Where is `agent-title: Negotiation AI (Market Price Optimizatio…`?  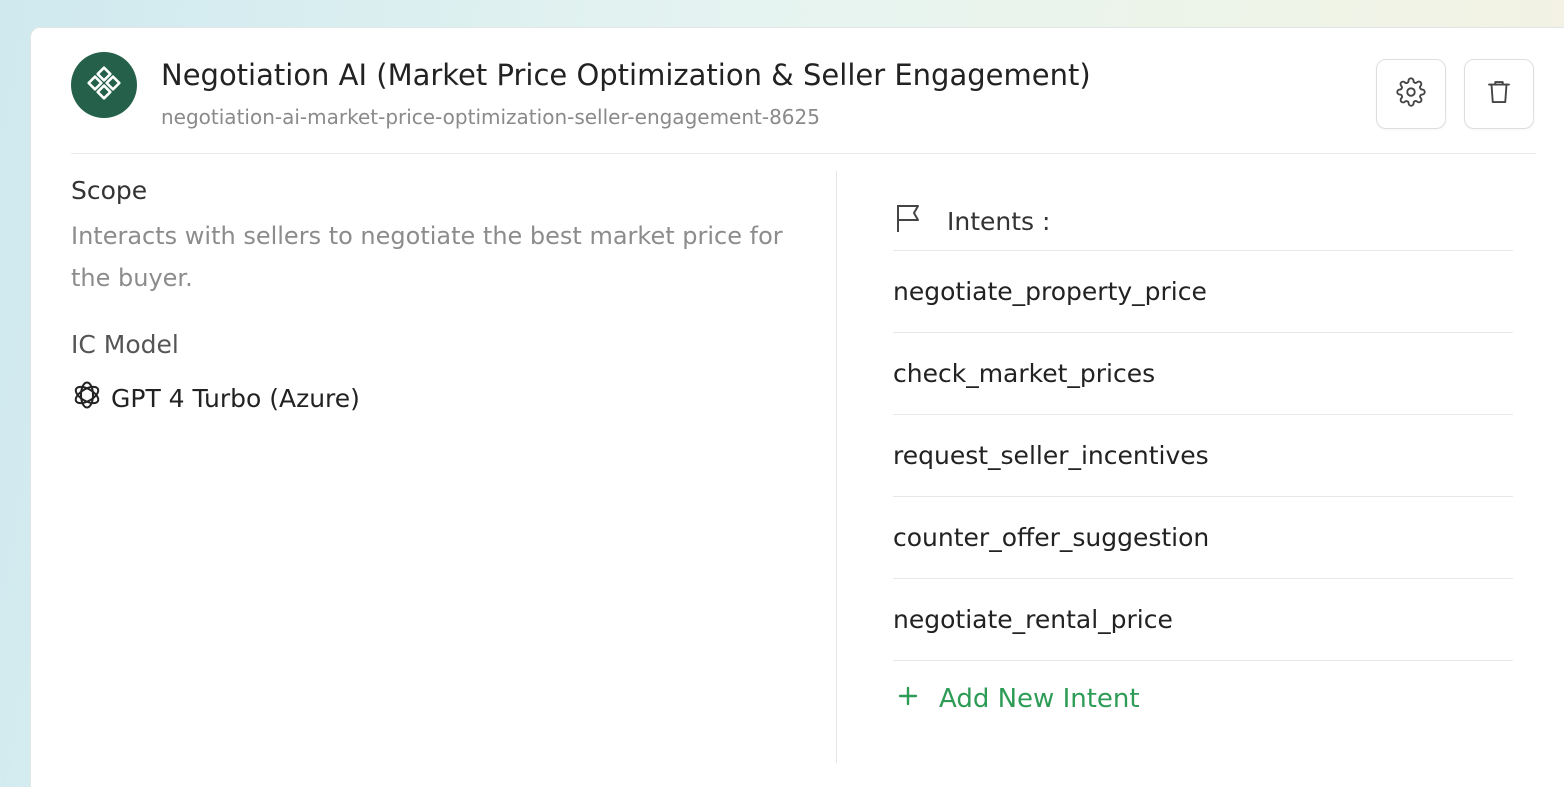 agent-title: Negotiation AI (Market Price Optimizatio… is located at coordinates (626, 75).